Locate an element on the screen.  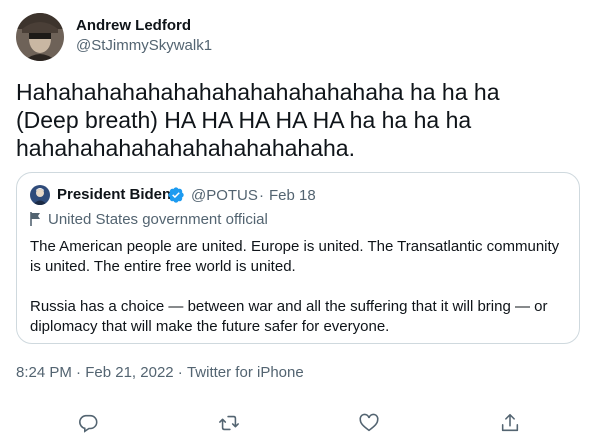
tweet-line: Hahahahahahahahahahahahahahaha ha ha ha is located at coordinates (258, 92).